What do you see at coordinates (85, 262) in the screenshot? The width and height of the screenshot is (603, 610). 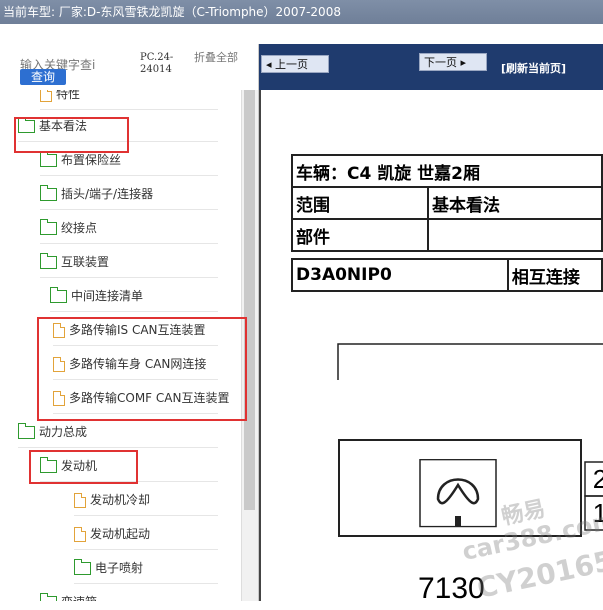 I see `tree-item-label: 互联装置` at bounding box center [85, 262].